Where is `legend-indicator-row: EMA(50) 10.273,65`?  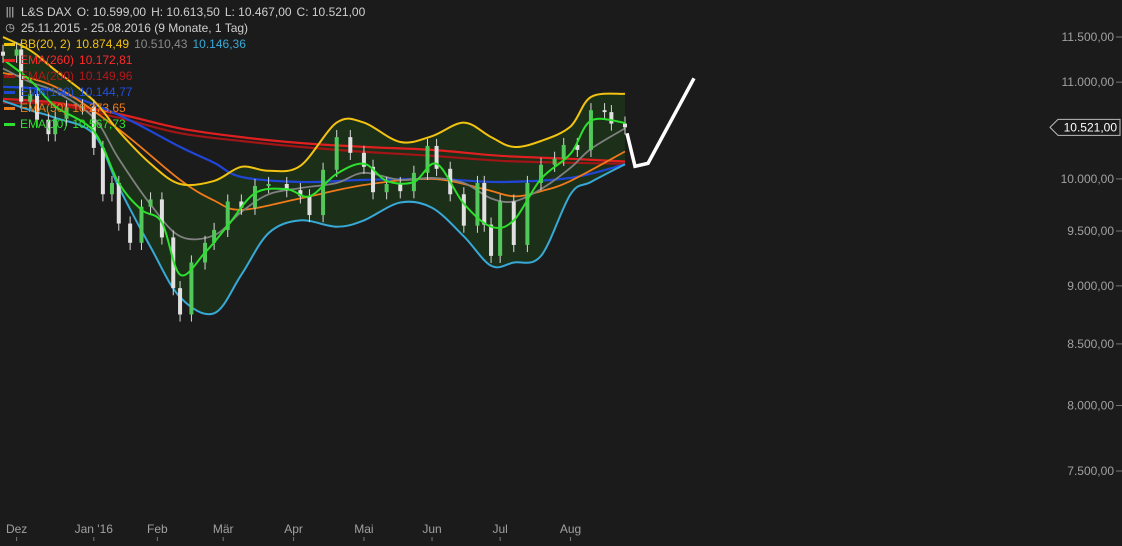
legend-indicator-row: EMA(50) 10.273,65 is located at coordinates (187, 108).